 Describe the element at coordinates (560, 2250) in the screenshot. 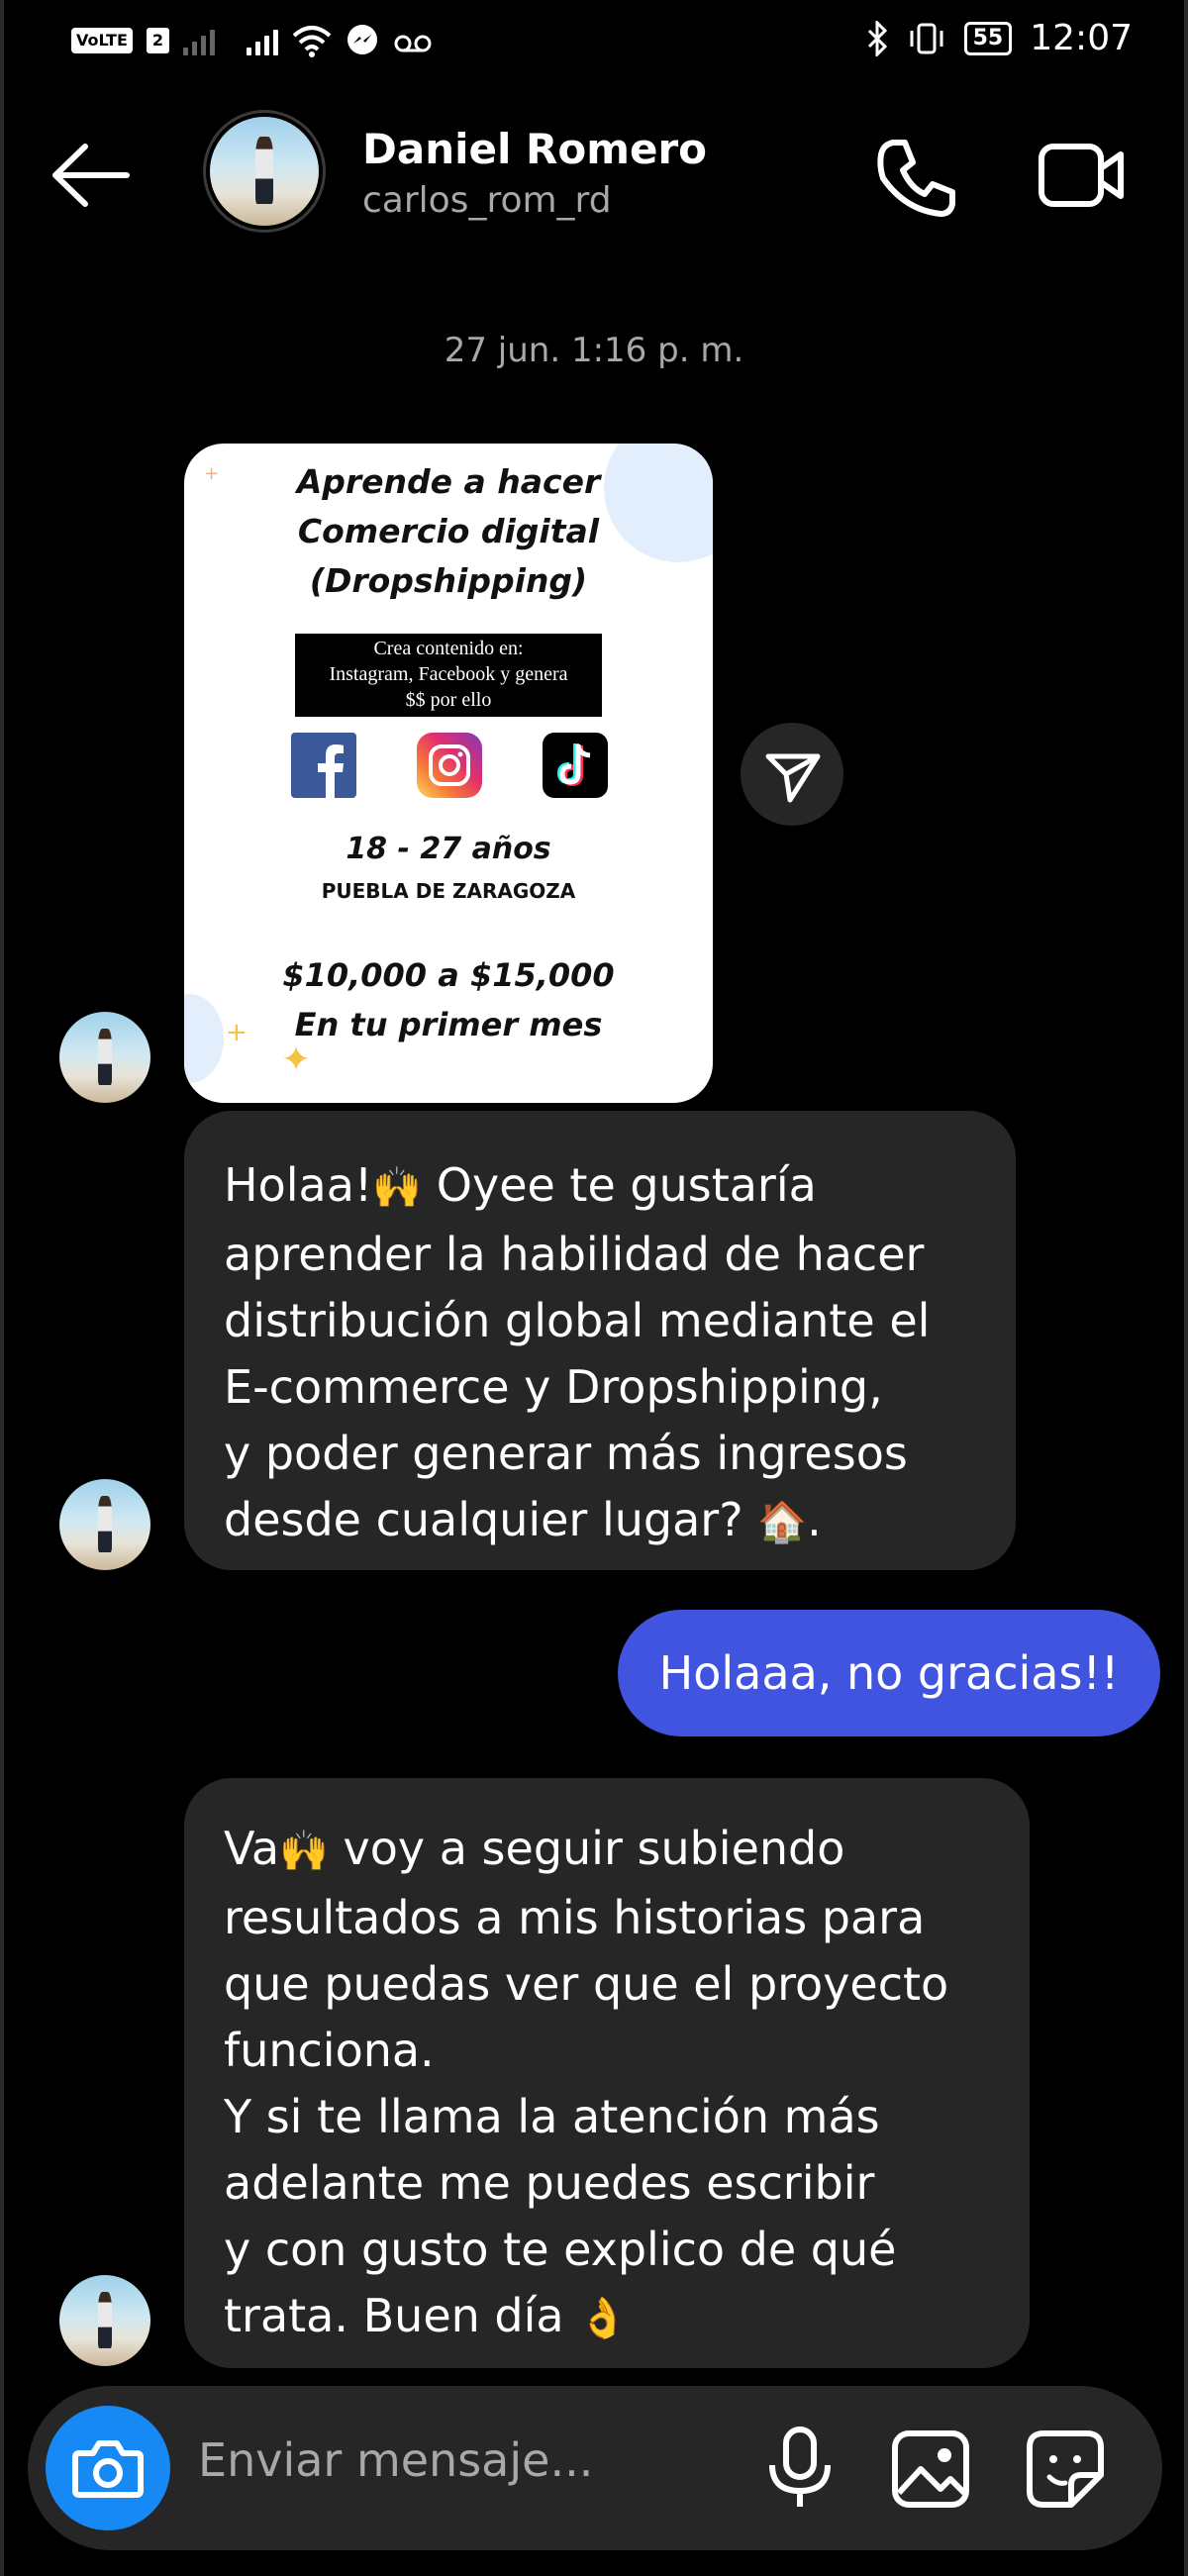

I see `message-line: y con gusto te explico de qué` at that location.